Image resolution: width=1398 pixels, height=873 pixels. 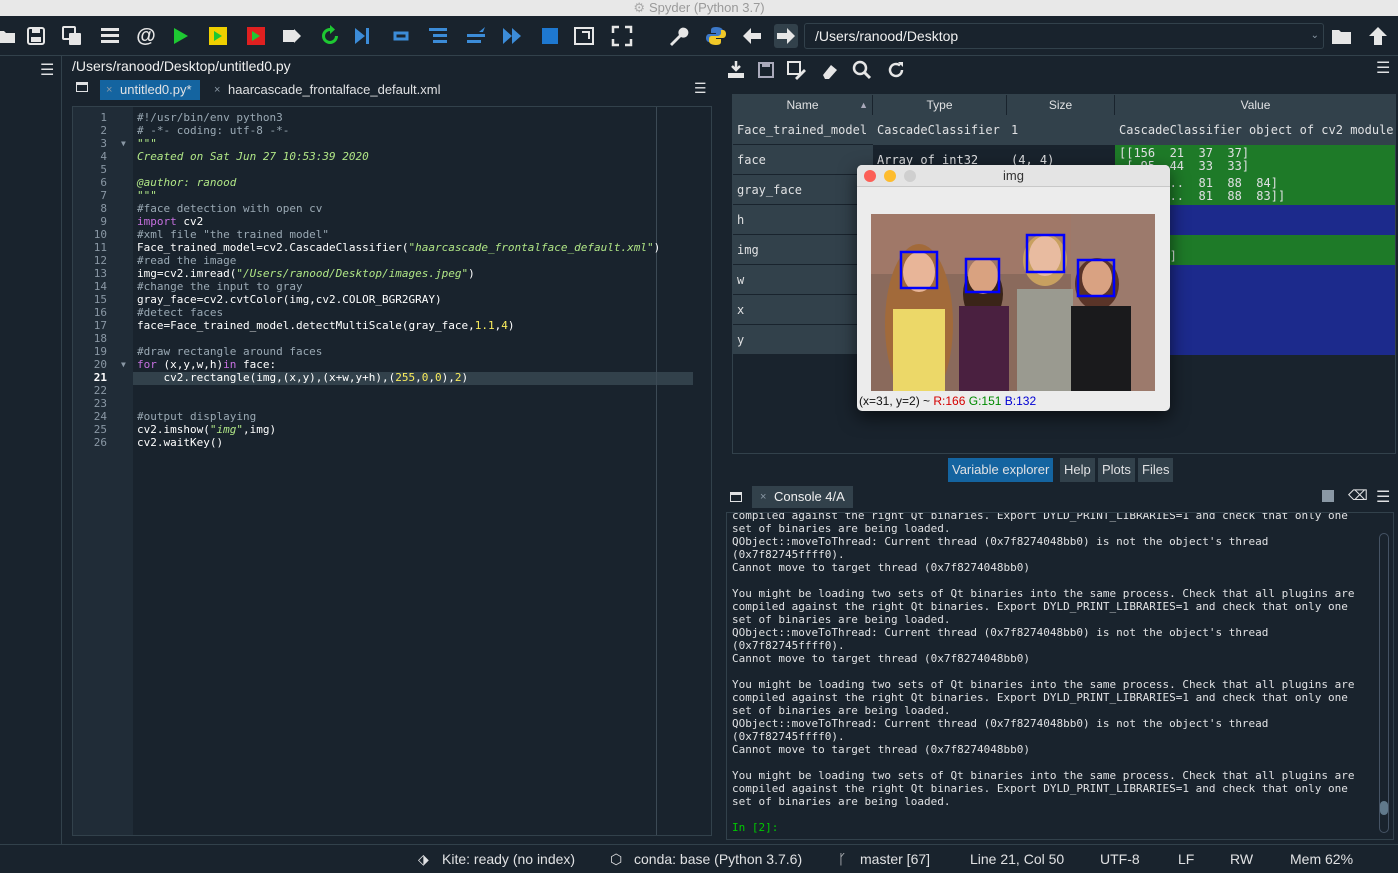 What do you see at coordinates (736, 70) in the screenshot?
I see `import-data-icon` at bounding box center [736, 70].